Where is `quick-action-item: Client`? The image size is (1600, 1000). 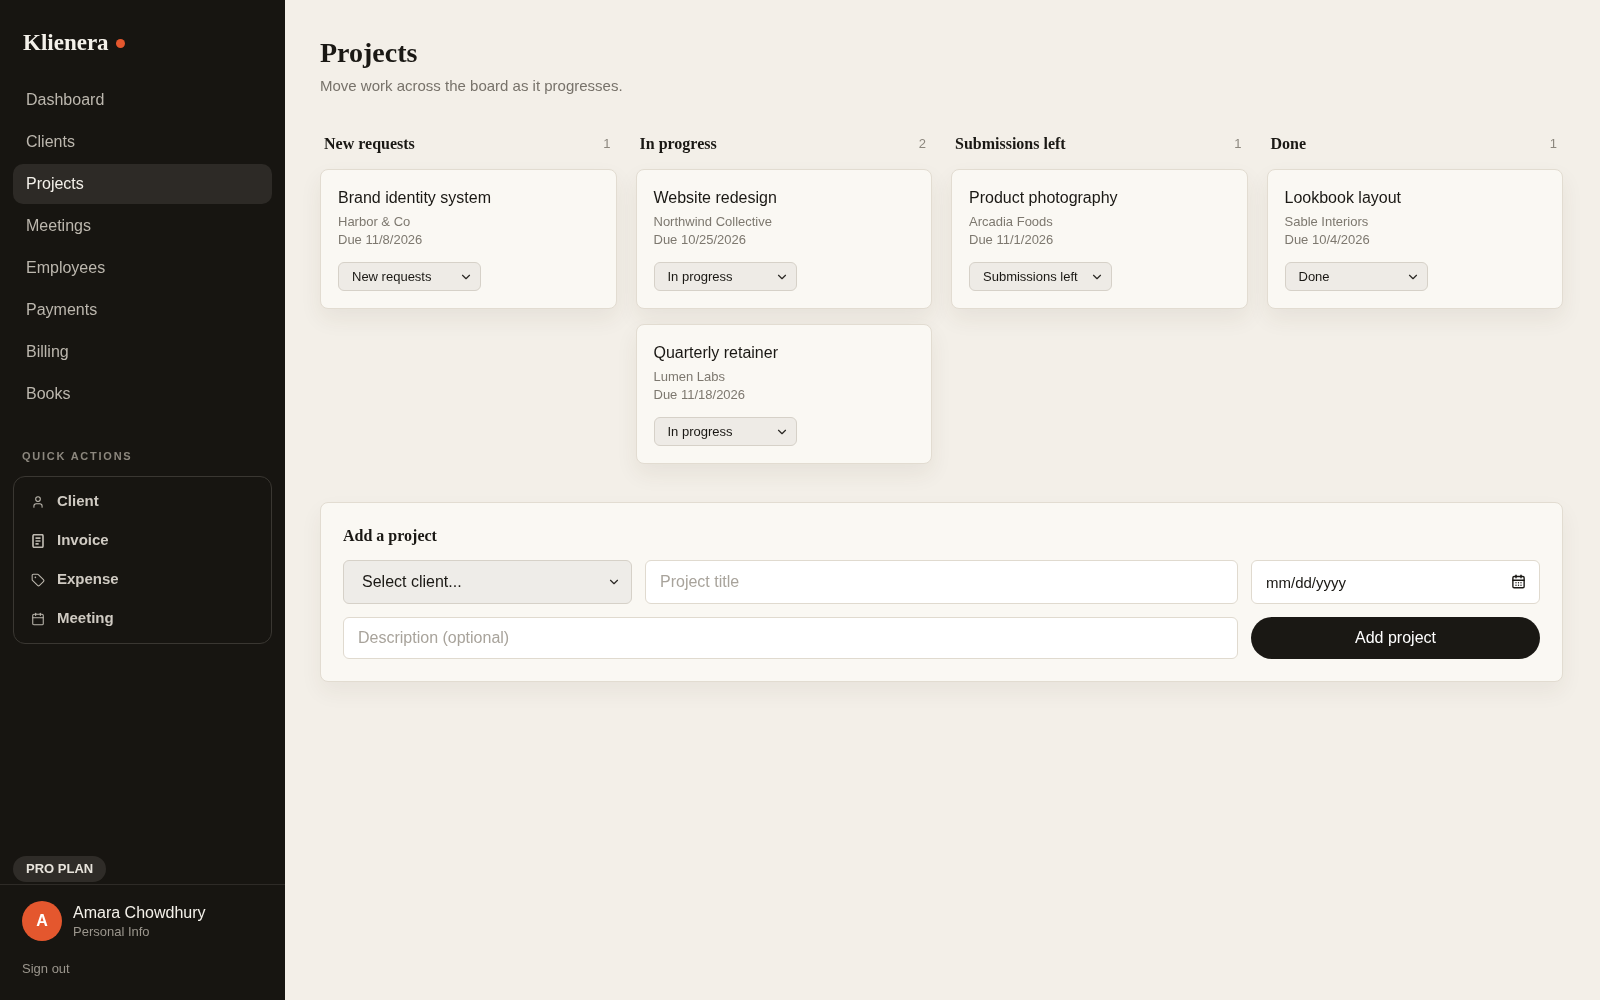
quick-action-item: Client is located at coordinates (142, 501).